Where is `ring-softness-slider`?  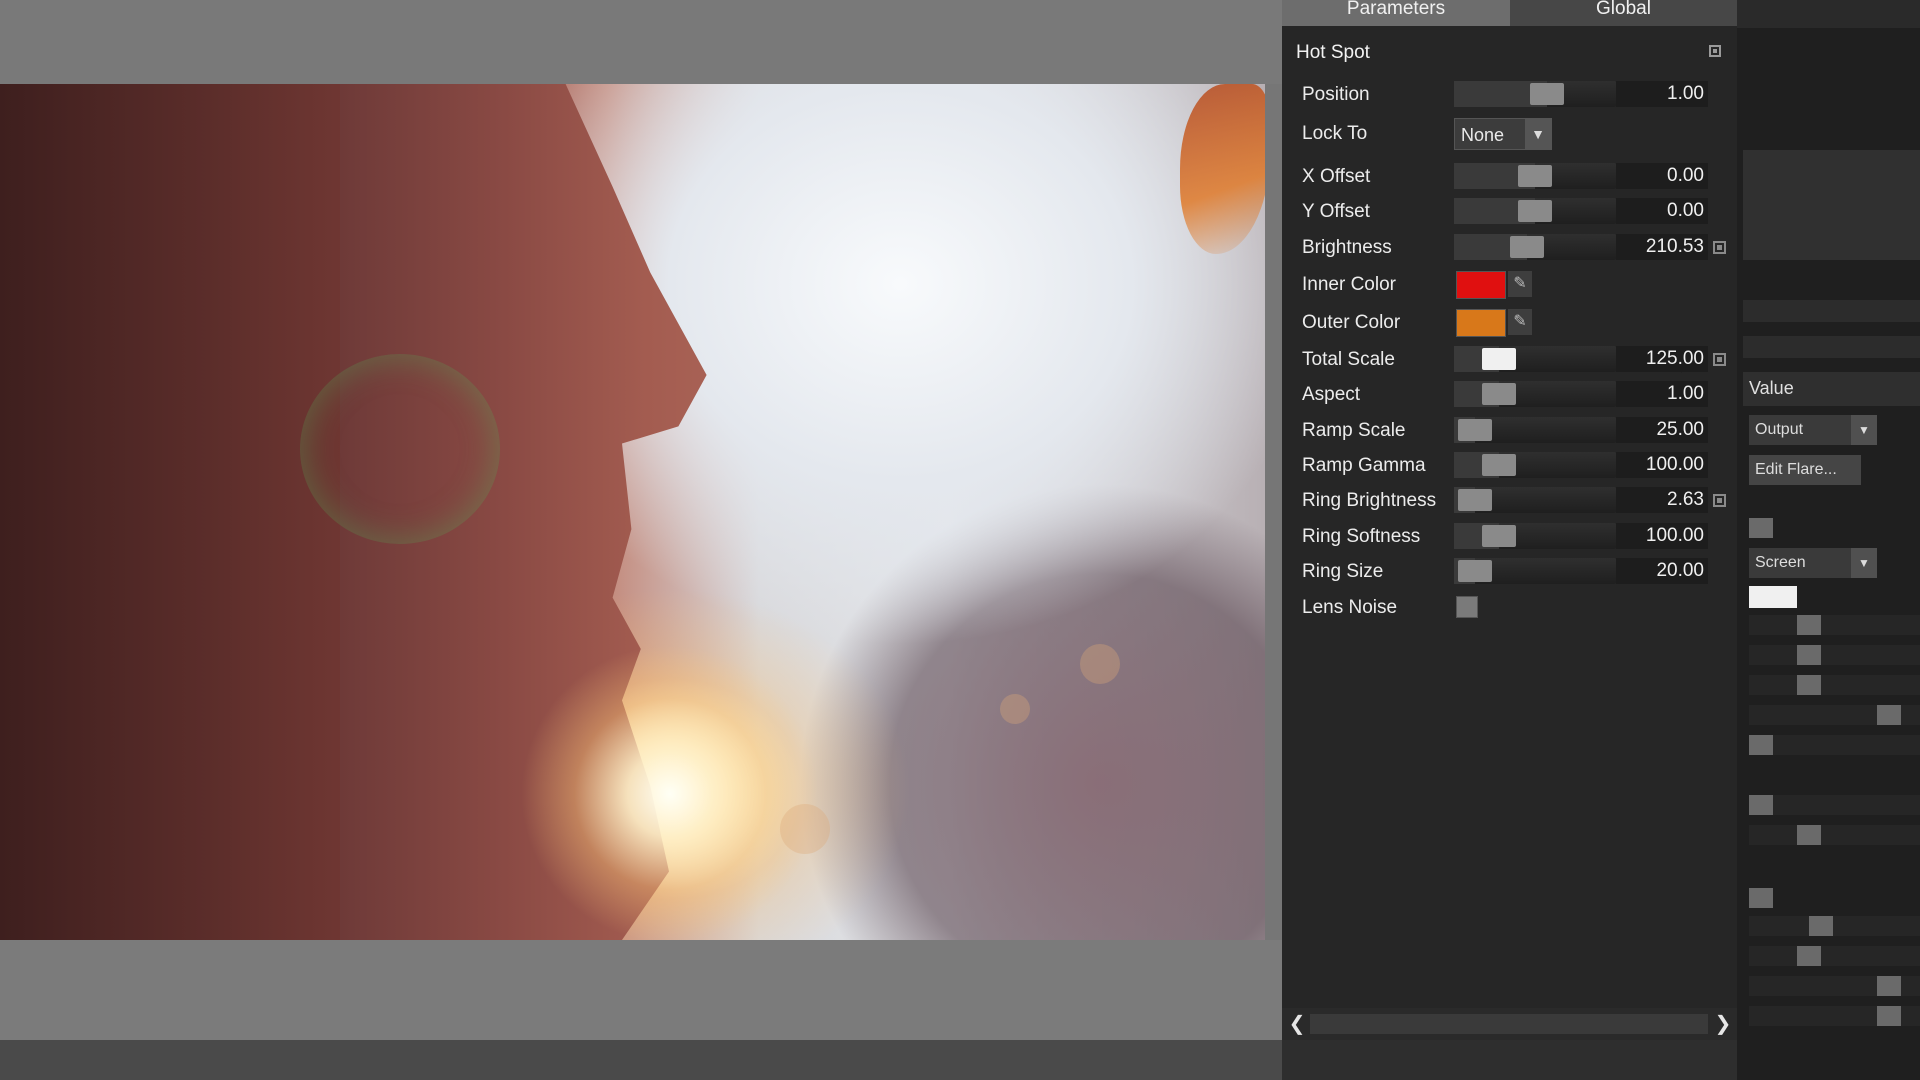
ring-softness-slider is located at coordinates (1535, 536).